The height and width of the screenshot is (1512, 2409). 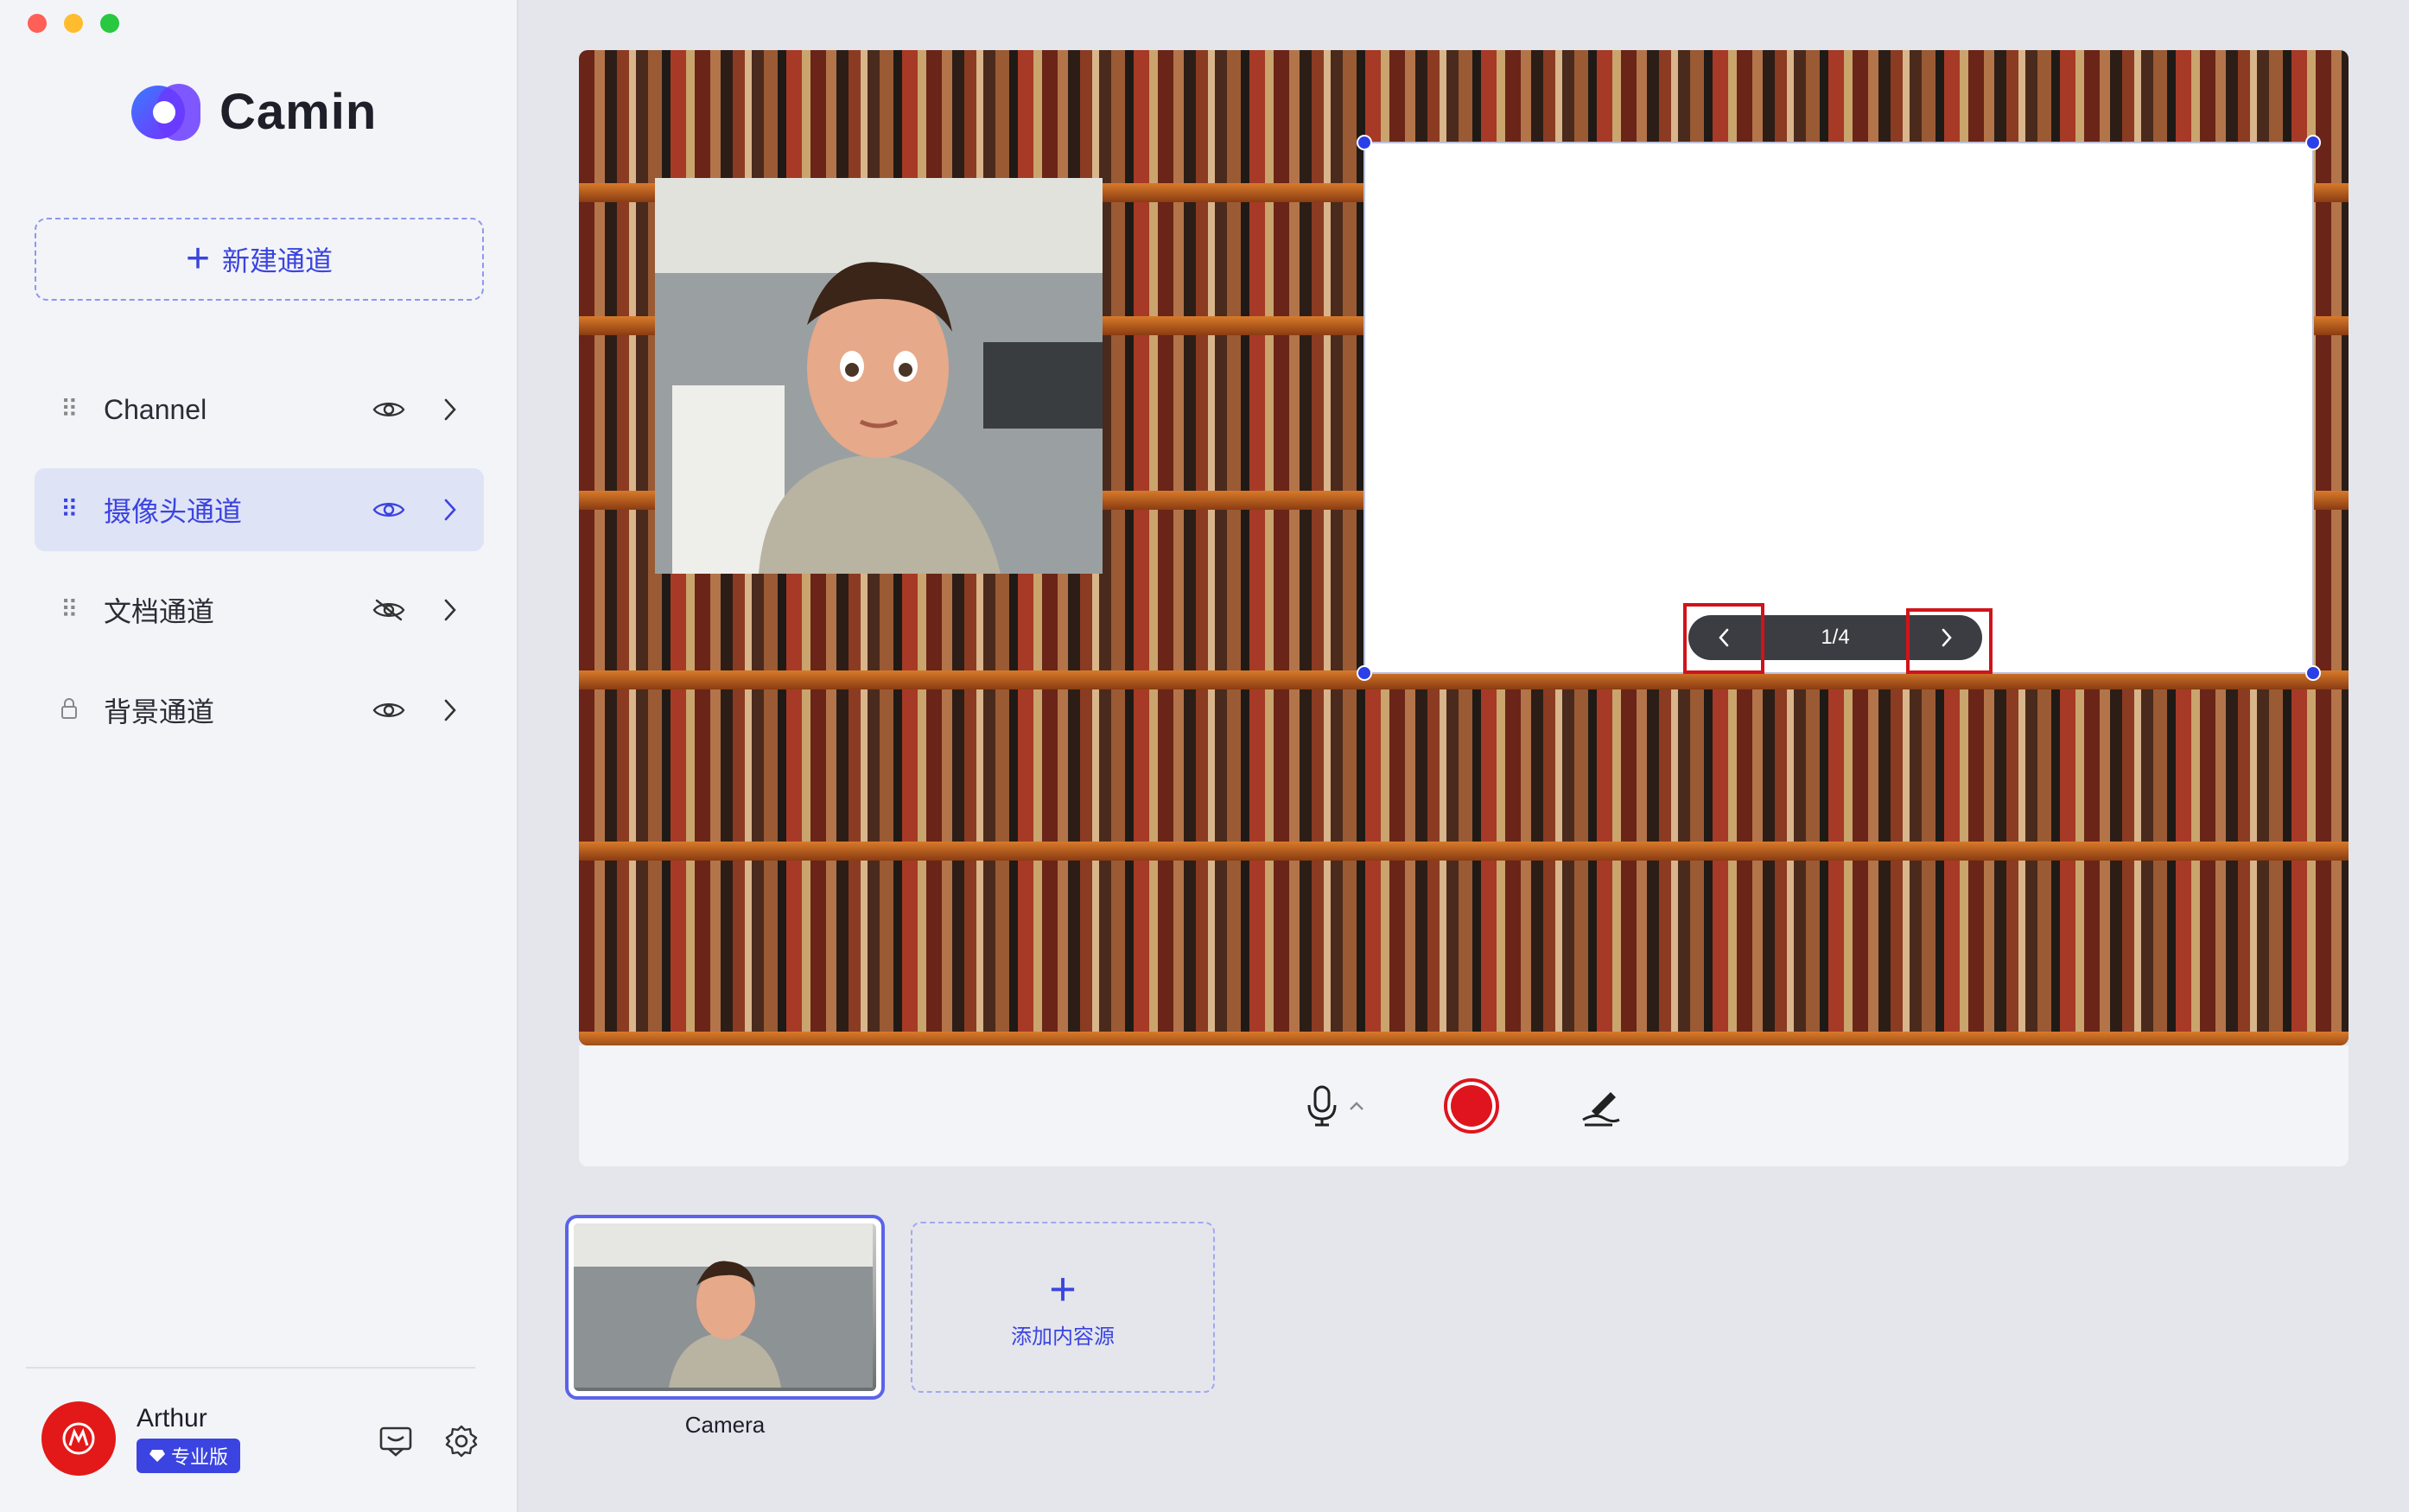 What do you see at coordinates (2313, 142) in the screenshot?
I see `resize-handle-top-right` at bounding box center [2313, 142].